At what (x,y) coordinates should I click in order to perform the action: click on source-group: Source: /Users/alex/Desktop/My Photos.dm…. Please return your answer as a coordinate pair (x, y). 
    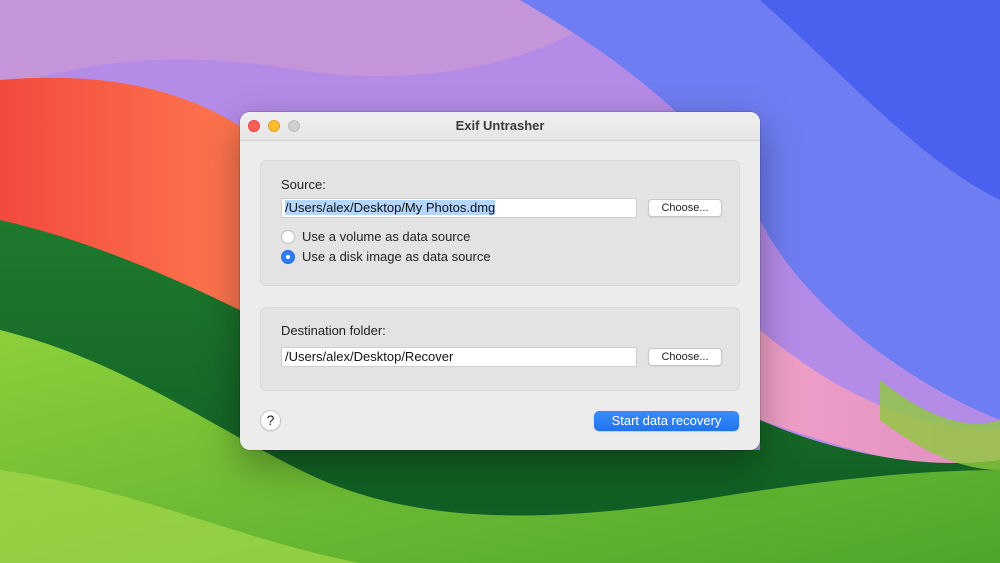
    Looking at the image, I should click on (500, 223).